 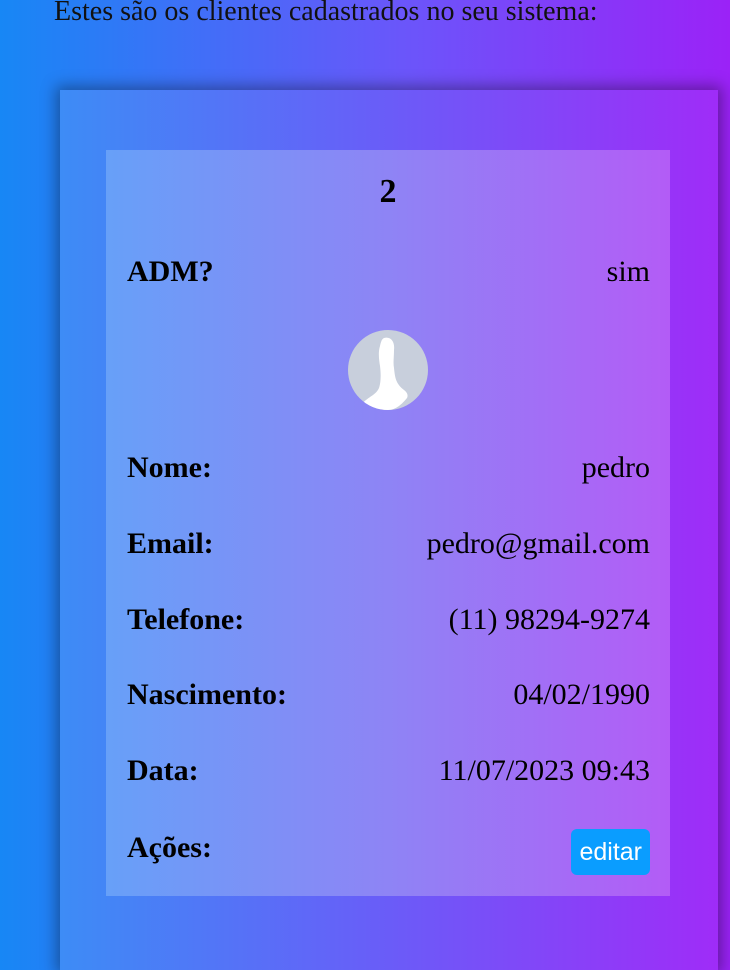 I want to click on phone-value: (11) 98294-9274, so click(x=549, y=619).